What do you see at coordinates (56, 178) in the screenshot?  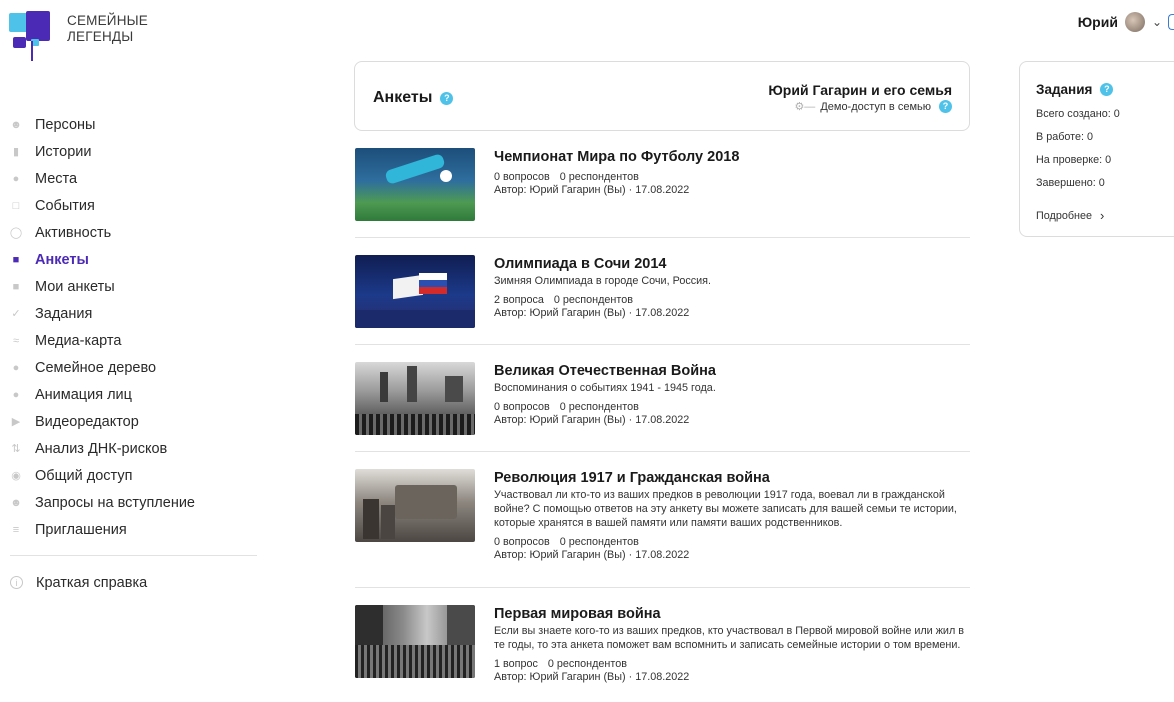 I see `sidebar-item-label: Места` at bounding box center [56, 178].